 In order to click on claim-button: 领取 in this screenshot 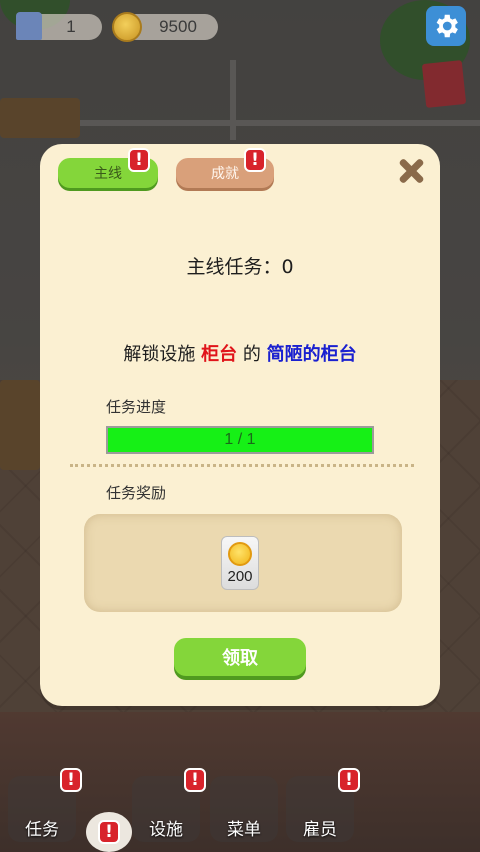, I will do `click(240, 657)`.